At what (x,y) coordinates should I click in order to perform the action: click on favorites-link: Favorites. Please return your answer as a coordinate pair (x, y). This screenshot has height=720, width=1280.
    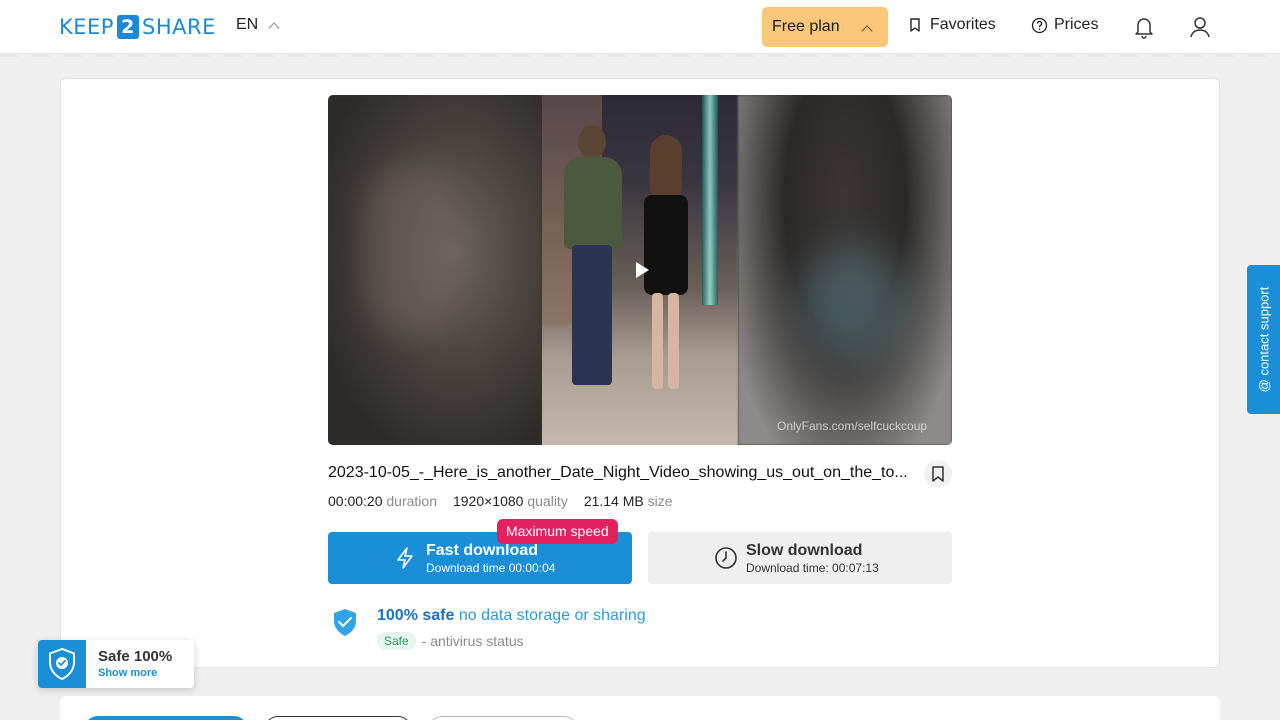
    Looking at the image, I should click on (951, 25).